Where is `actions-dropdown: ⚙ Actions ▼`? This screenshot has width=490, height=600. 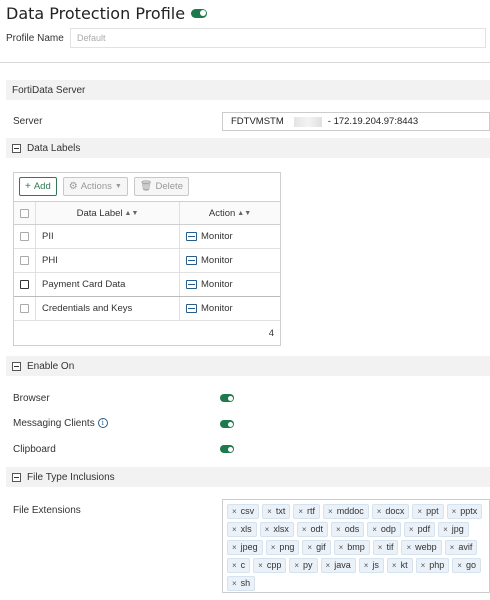
actions-dropdown: ⚙ Actions ▼ is located at coordinates (95, 186).